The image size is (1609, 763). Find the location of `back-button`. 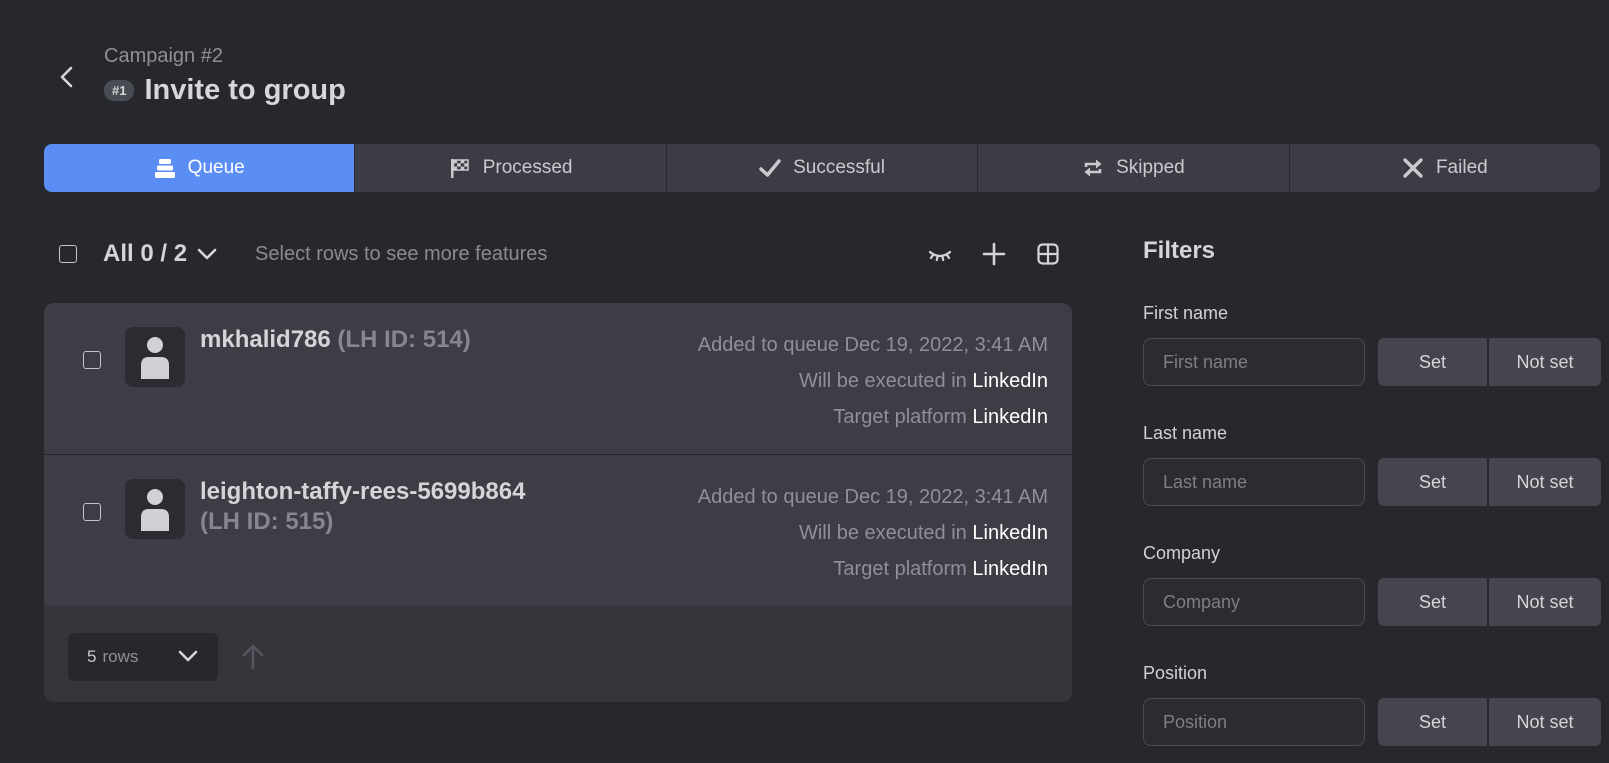

back-button is located at coordinates (67, 77).